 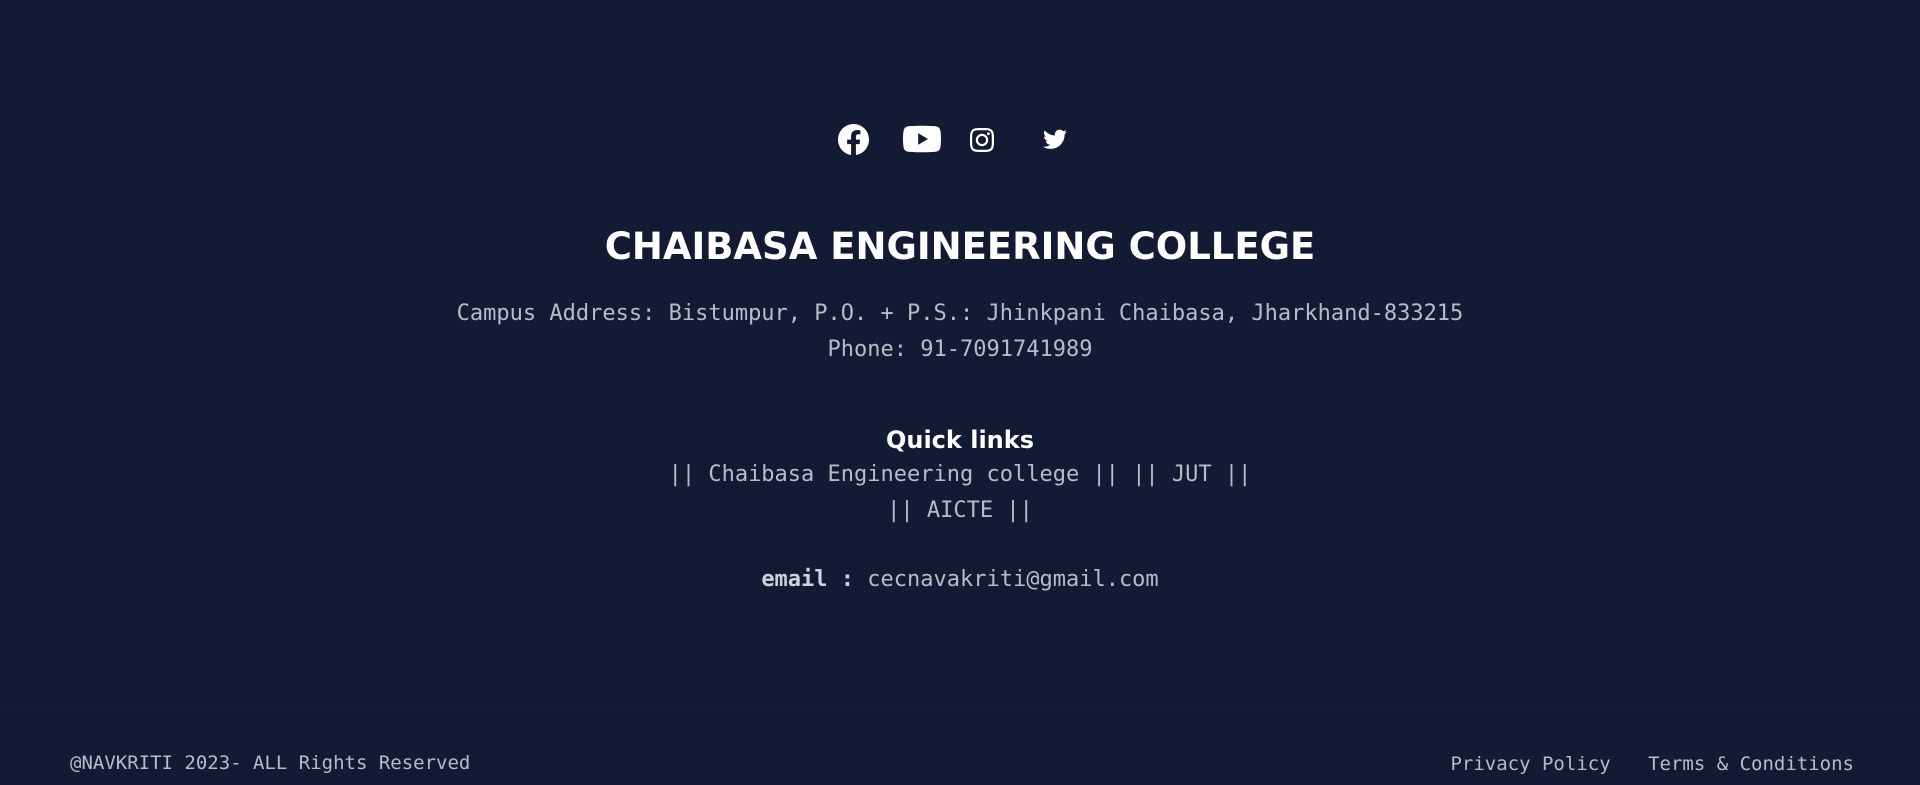 I want to click on instagram-icon, so click(x=982, y=140).